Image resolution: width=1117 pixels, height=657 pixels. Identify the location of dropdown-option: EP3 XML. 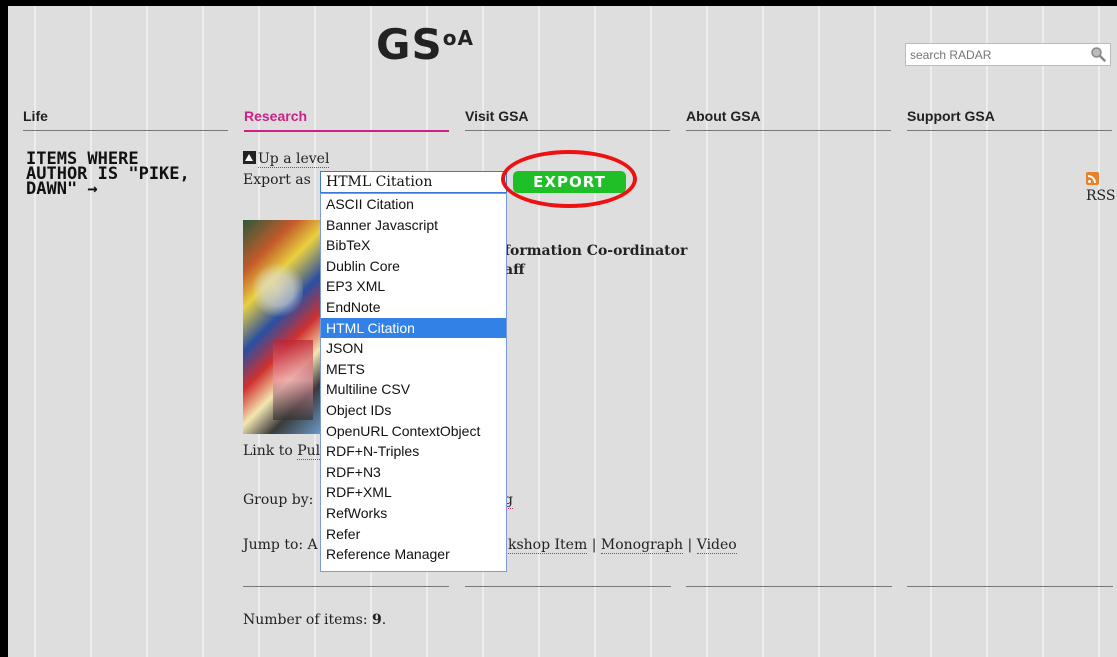
(413, 286).